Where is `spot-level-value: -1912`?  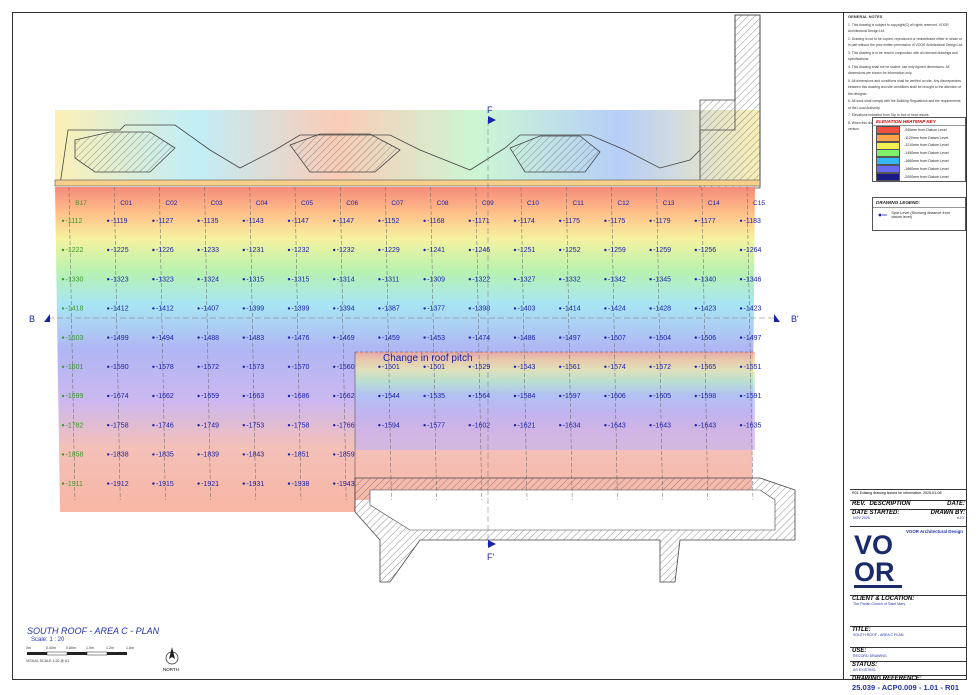 spot-level-value: -1912 is located at coordinates (120, 484).